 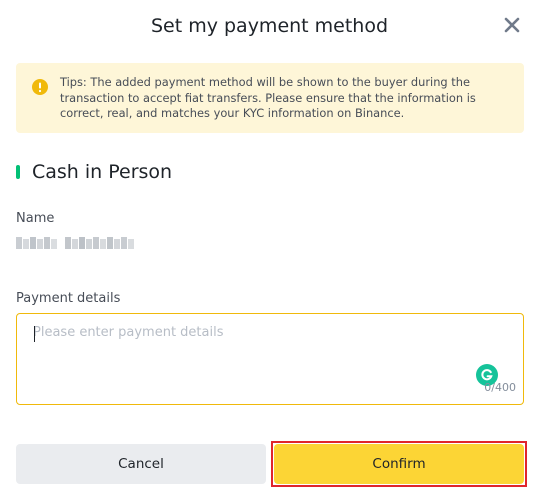 What do you see at coordinates (34, 334) in the screenshot?
I see `text-caret` at bounding box center [34, 334].